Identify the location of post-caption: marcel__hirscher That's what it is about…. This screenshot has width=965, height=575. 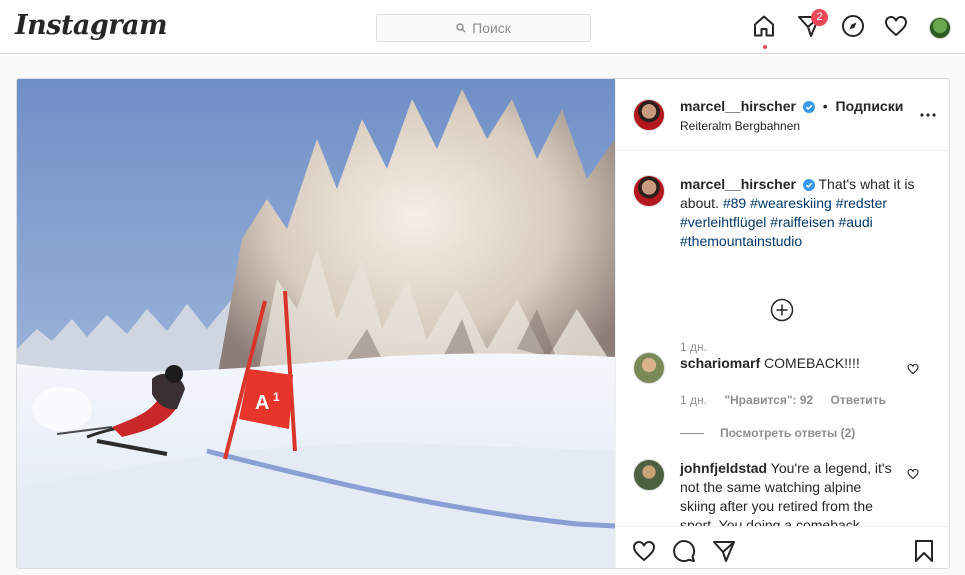
(800, 213).